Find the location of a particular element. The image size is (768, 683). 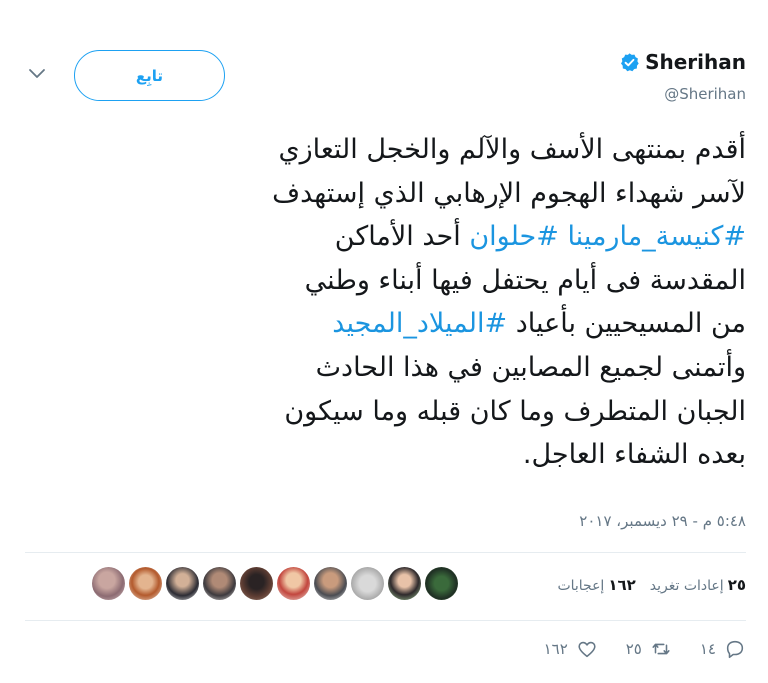

user-name-row: Sherihan is located at coordinates (682, 62).